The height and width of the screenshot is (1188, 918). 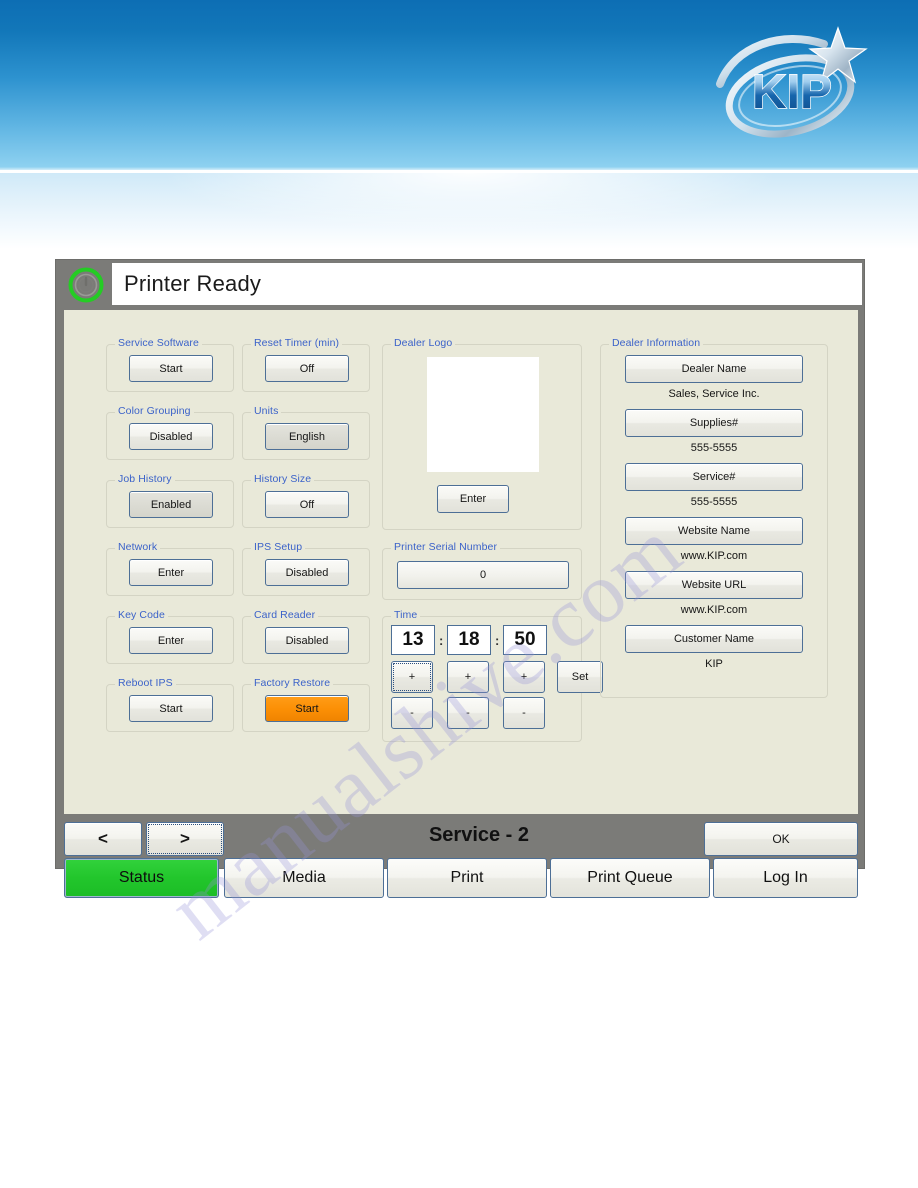 I want to click on group-dealer-logo: Dealer Logo Enter, so click(x=482, y=433).